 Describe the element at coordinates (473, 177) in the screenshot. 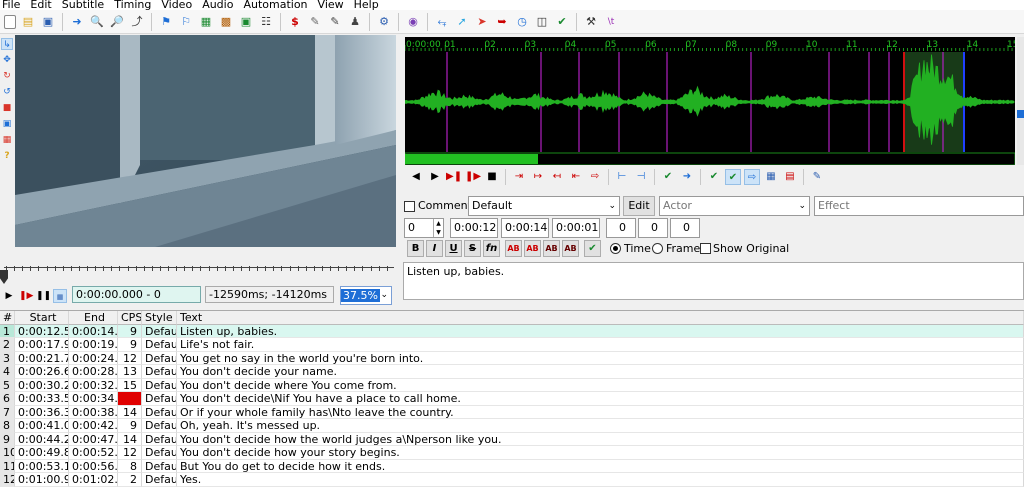

I see `play-current-line-icon: ❚▶` at that location.